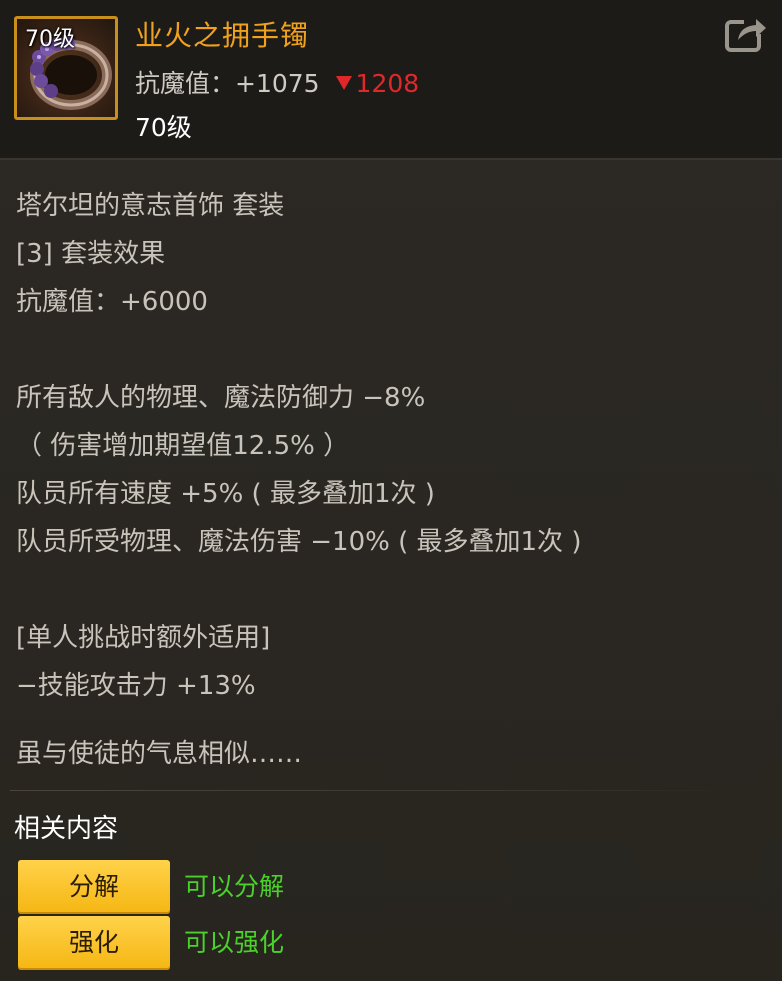 This screenshot has height=981, width=782. Describe the element at coordinates (318, 943) in the screenshot. I see `enhance-row: 强化 可以强化` at that location.